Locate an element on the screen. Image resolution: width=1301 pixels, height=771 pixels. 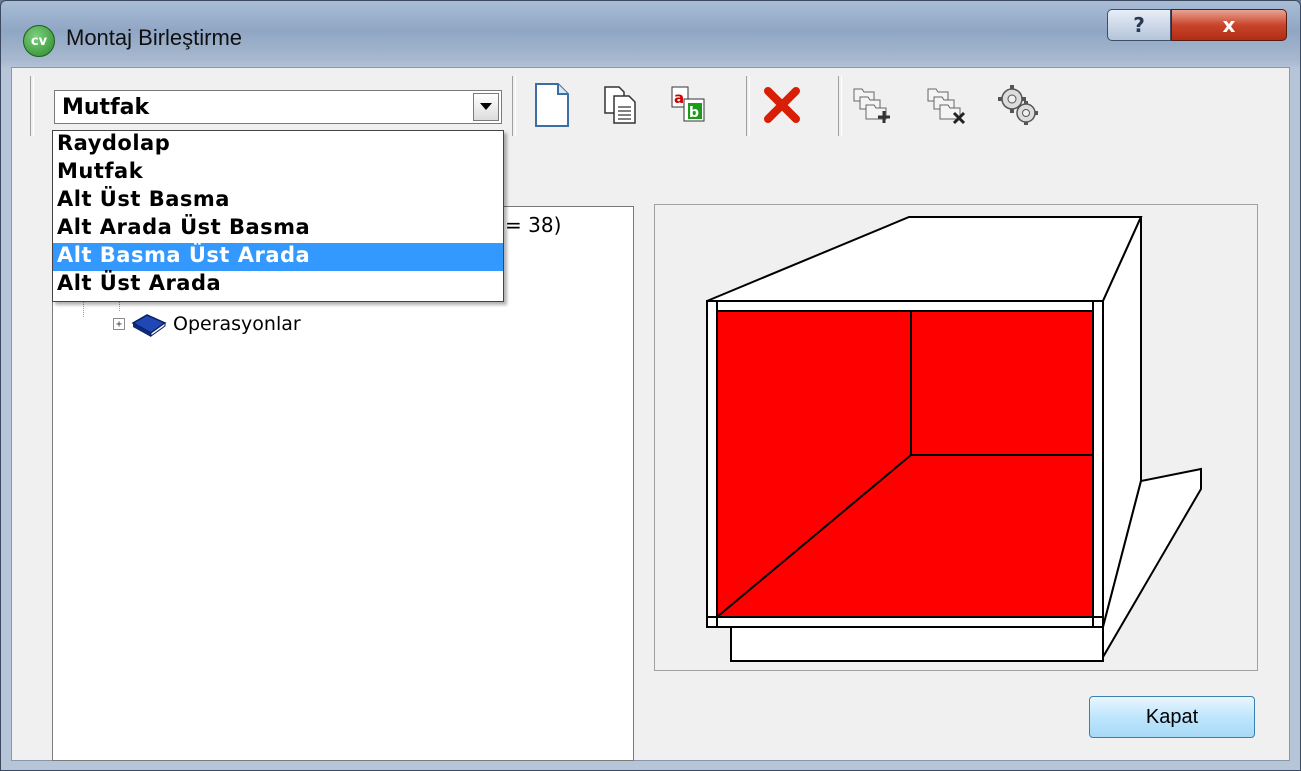
chevron-down-icon is located at coordinates (486, 106).